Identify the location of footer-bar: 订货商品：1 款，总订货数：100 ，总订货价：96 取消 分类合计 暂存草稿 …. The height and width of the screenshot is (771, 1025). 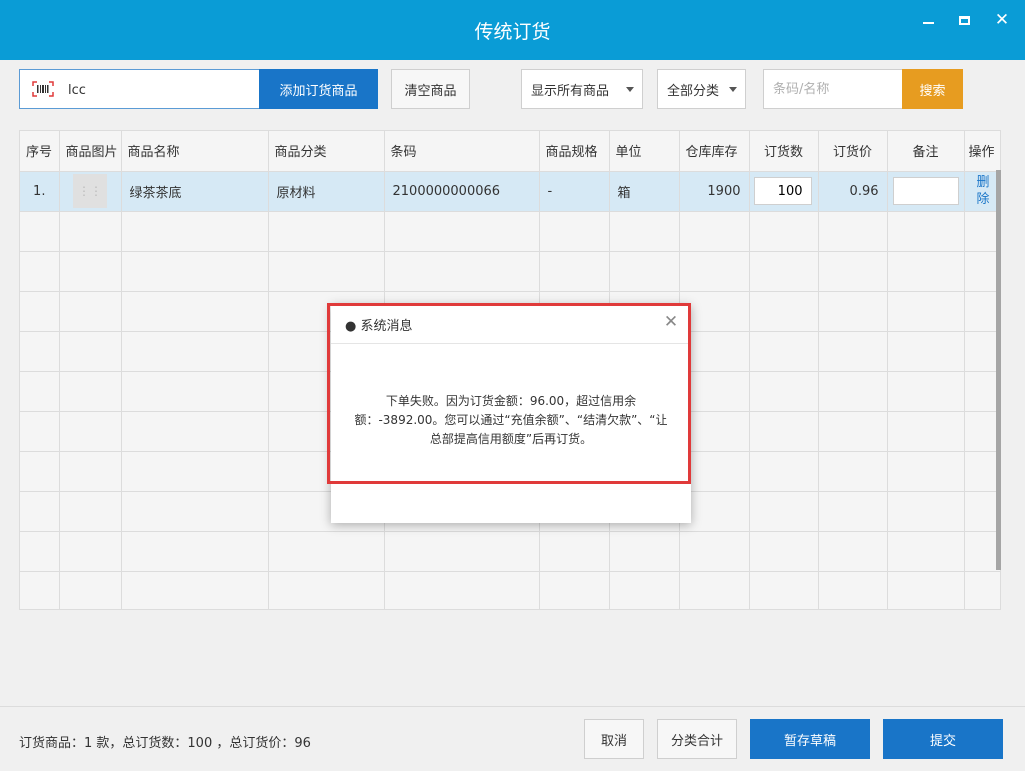
(512, 738).